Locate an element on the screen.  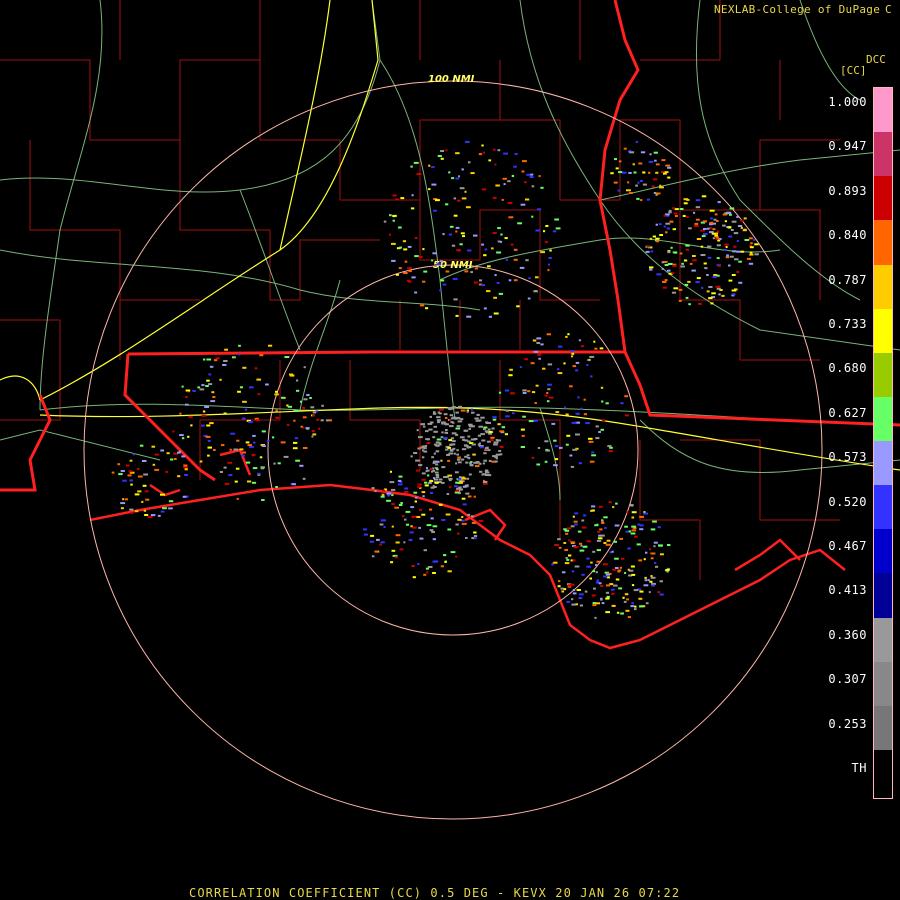
legend-unit: [CC] is located at coordinates (853, 70).